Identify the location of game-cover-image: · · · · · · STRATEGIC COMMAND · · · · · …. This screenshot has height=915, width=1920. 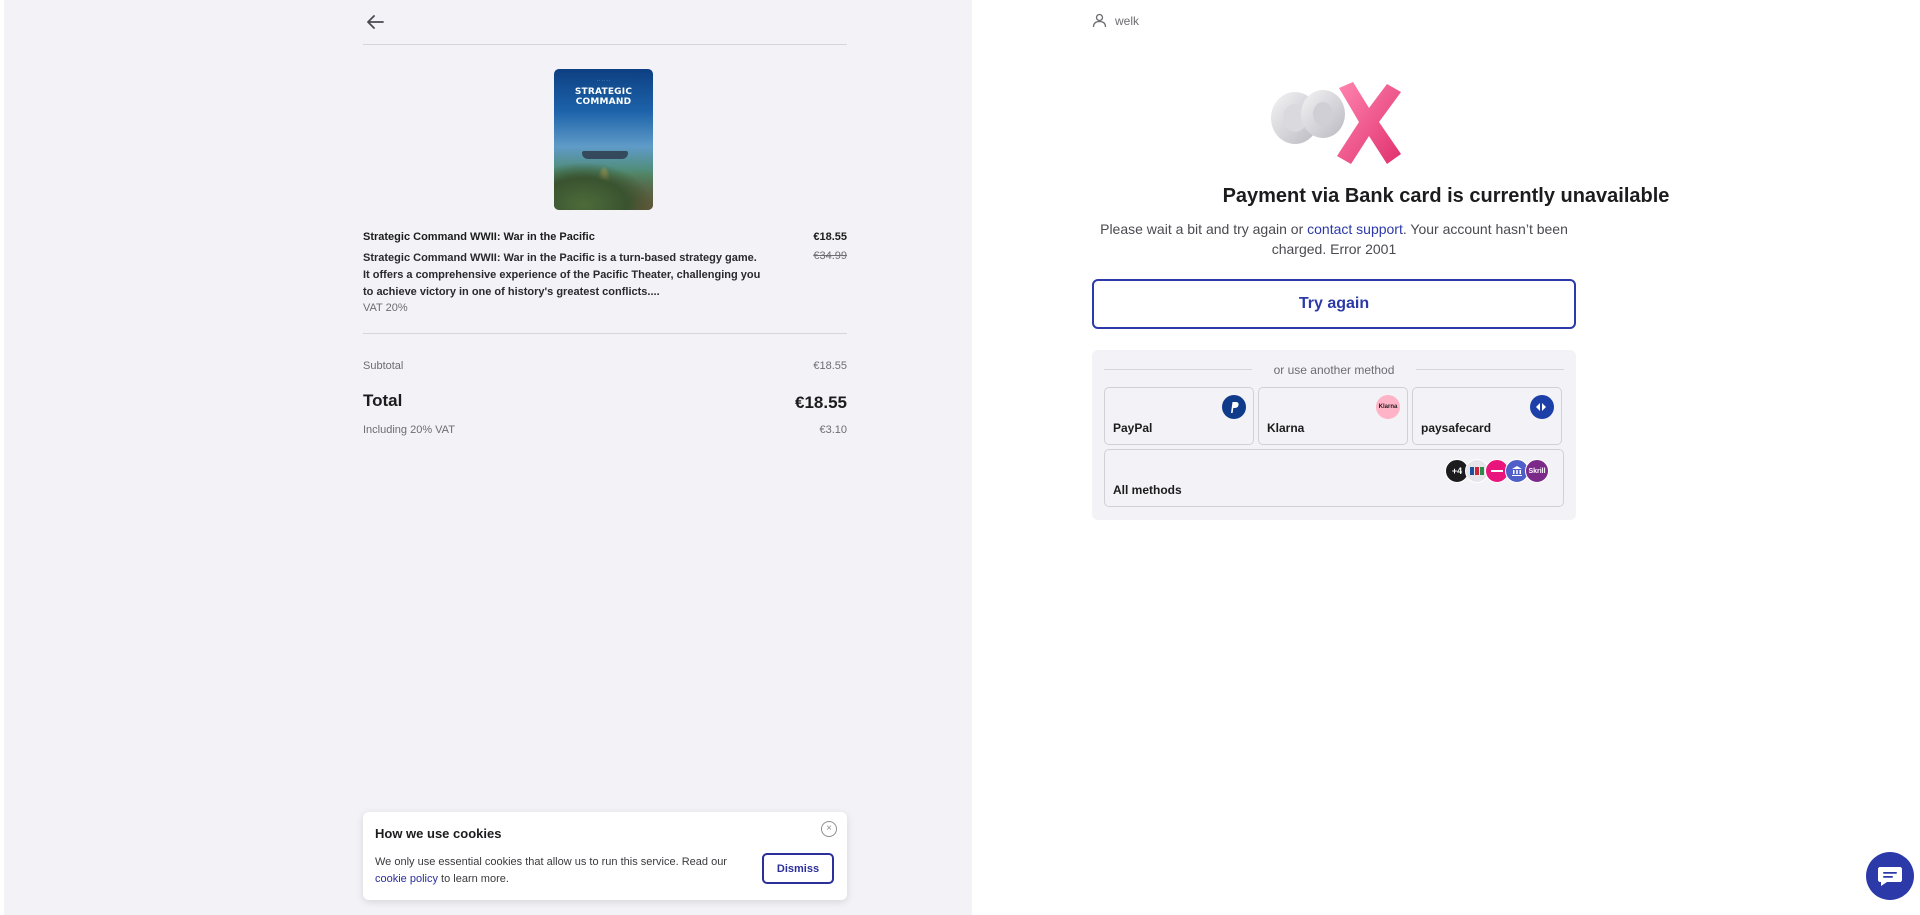
(603, 139).